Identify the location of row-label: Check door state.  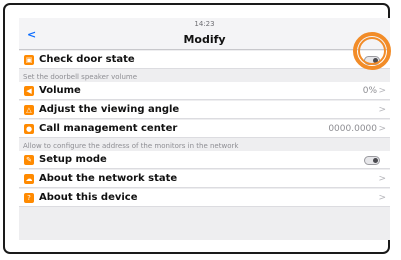
(87, 59).